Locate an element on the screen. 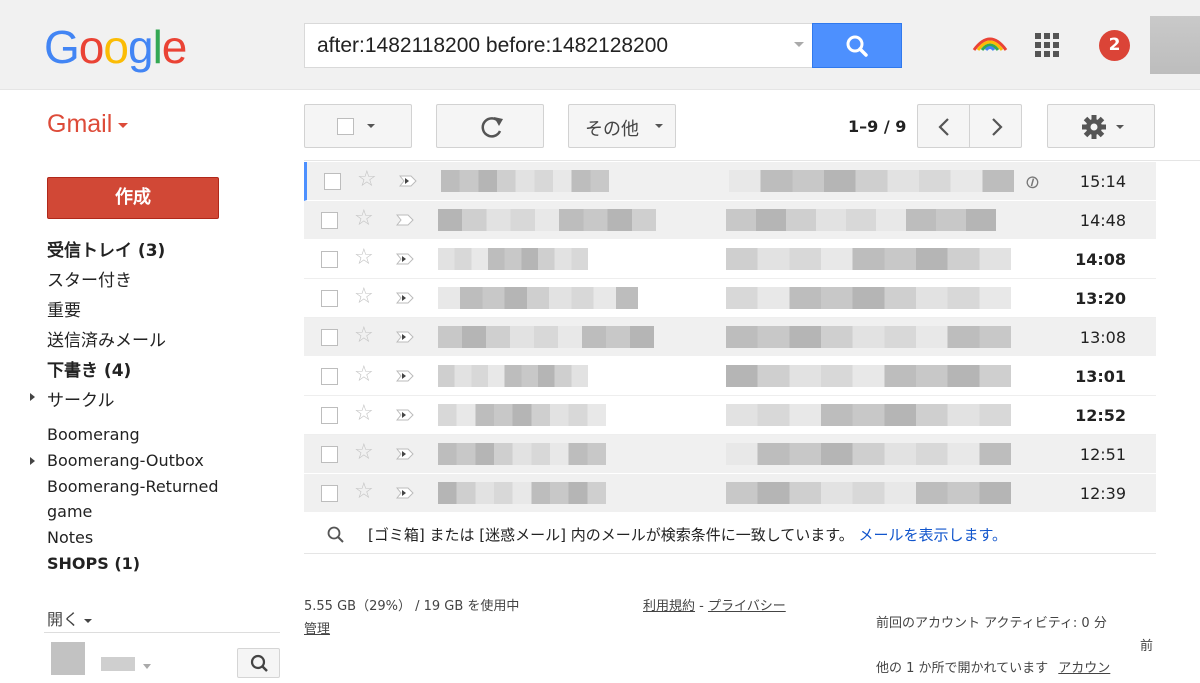 The width and height of the screenshot is (1200, 683). select-all-checkbox is located at coordinates (345, 126).